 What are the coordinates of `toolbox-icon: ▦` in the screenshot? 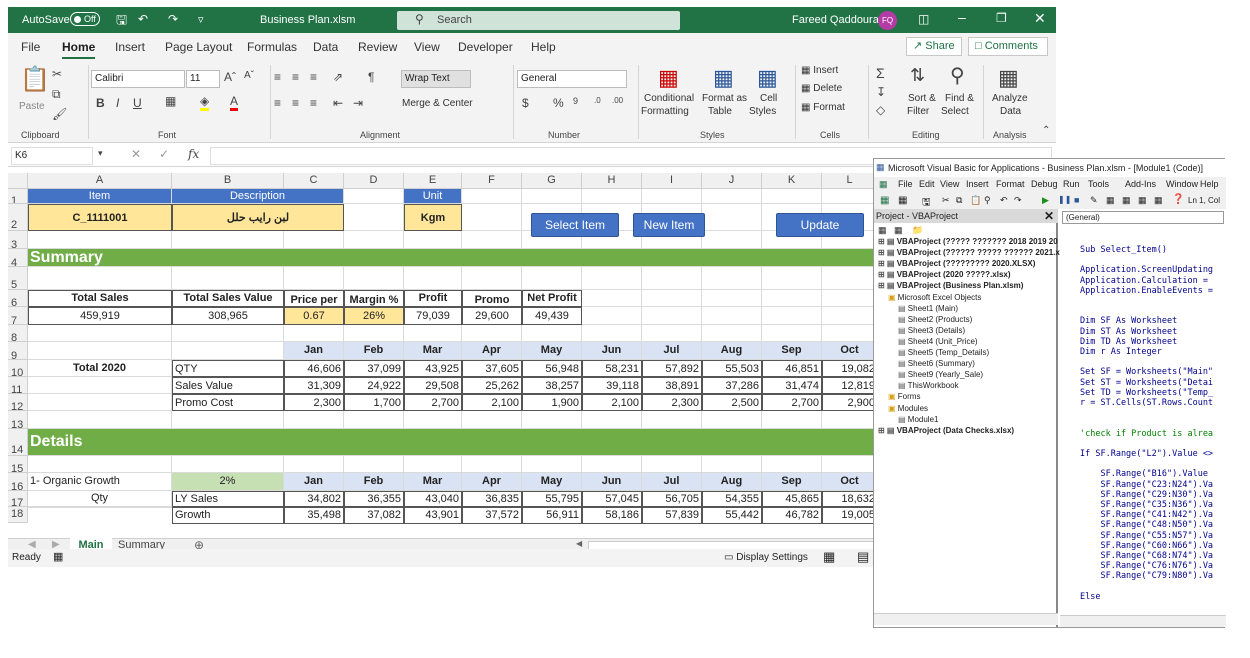 It's located at (1158, 200).